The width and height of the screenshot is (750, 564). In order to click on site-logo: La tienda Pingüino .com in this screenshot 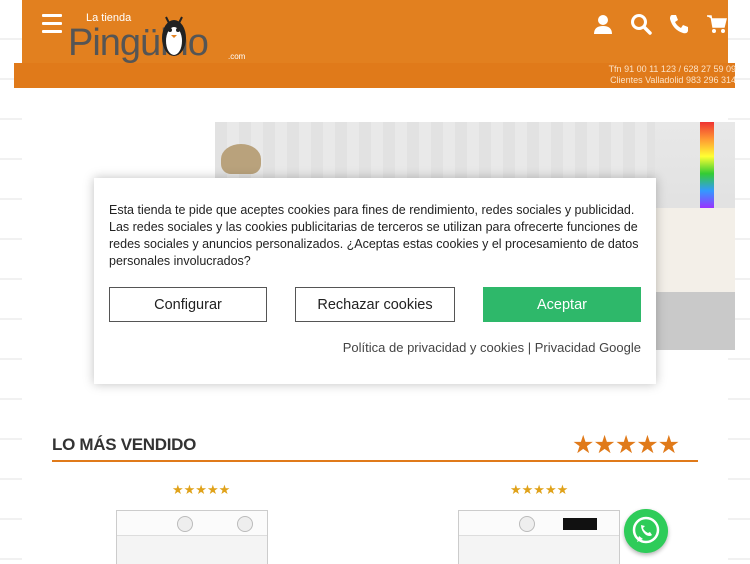, I will do `click(163, 38)`.